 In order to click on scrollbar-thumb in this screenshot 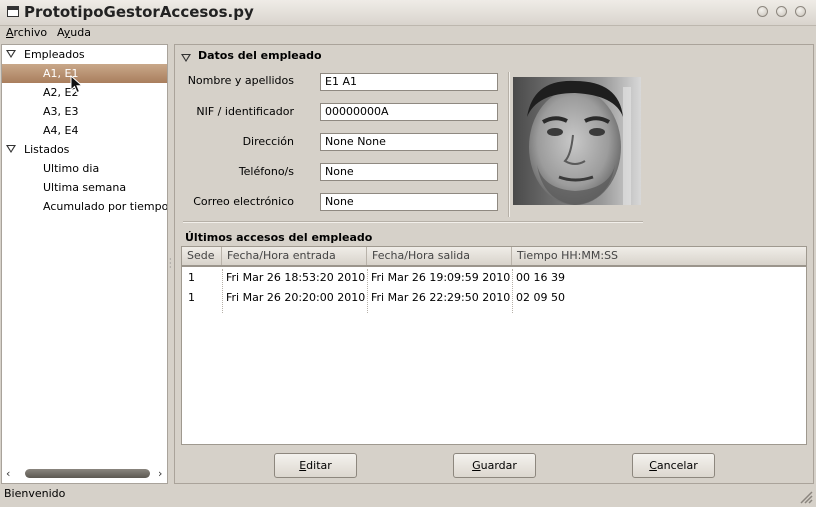, I will do `click(87, 473)`.